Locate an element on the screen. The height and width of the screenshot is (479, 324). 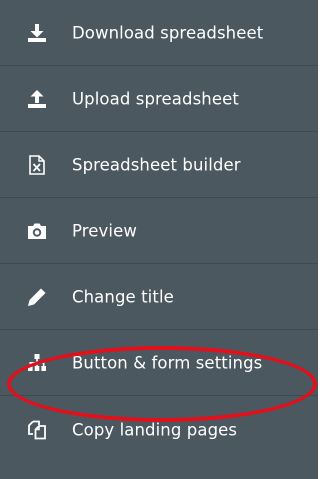
menu-item-change-title: Change title is located at coordinates (159, 297).